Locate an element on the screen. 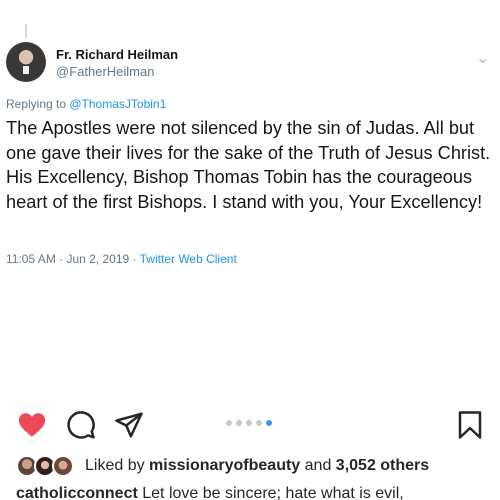 Image resolution: width=500 pixels, height=500 pixels. replying-to-mention: @ThomasJTobin1 is located at coordinates (118, 104).